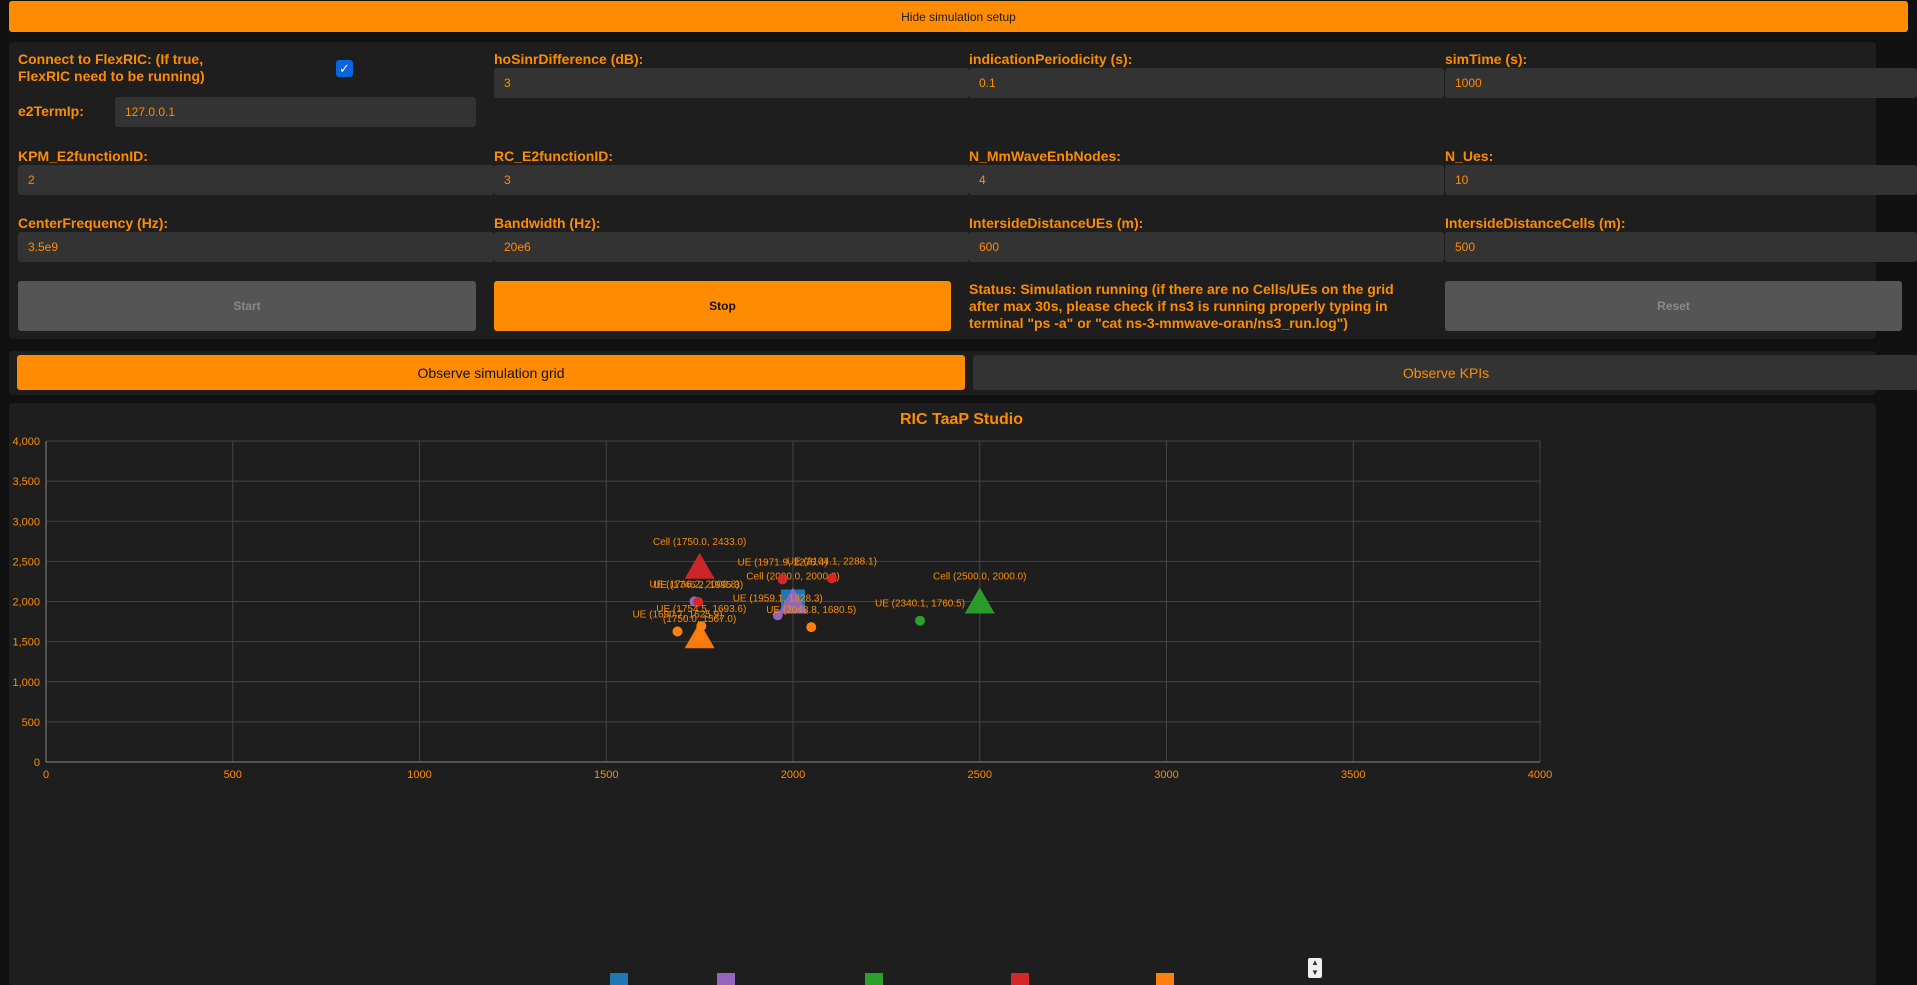 This screenshot has width=1917, height=985. Describe the element at coordinates (419, 775) in the screenshot. I see `x-tick-label: 1000` at that location.